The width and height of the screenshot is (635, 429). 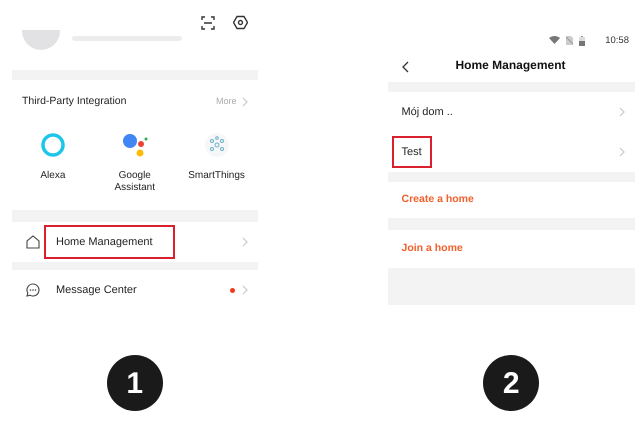 I want to click on battery-icon, so click(x=582, y=41).